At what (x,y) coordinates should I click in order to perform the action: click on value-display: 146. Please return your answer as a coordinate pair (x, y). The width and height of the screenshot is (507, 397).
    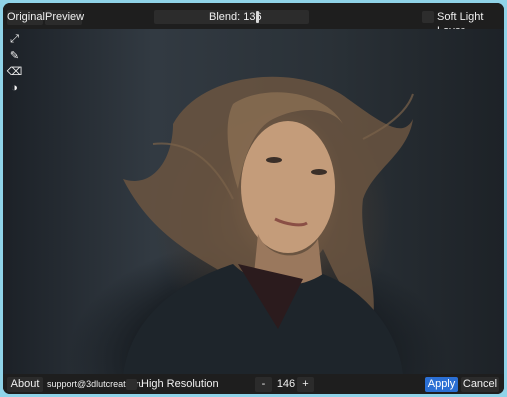
    Looking at the image, I should click on (286, 384).